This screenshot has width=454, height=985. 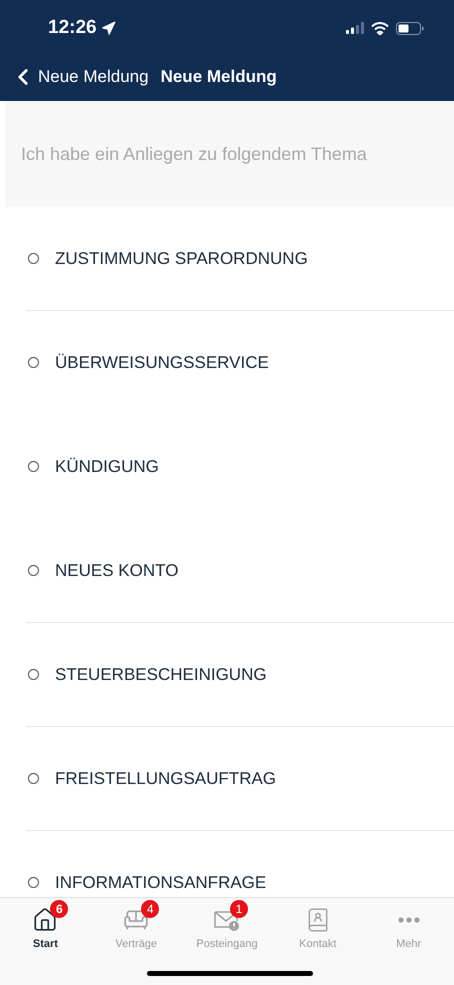 What do you see at coordinates (161, 674) in the screenshot?
I see `topic-label: STEUERBESCHEINIGUNG` at bounding box center [161, 674].